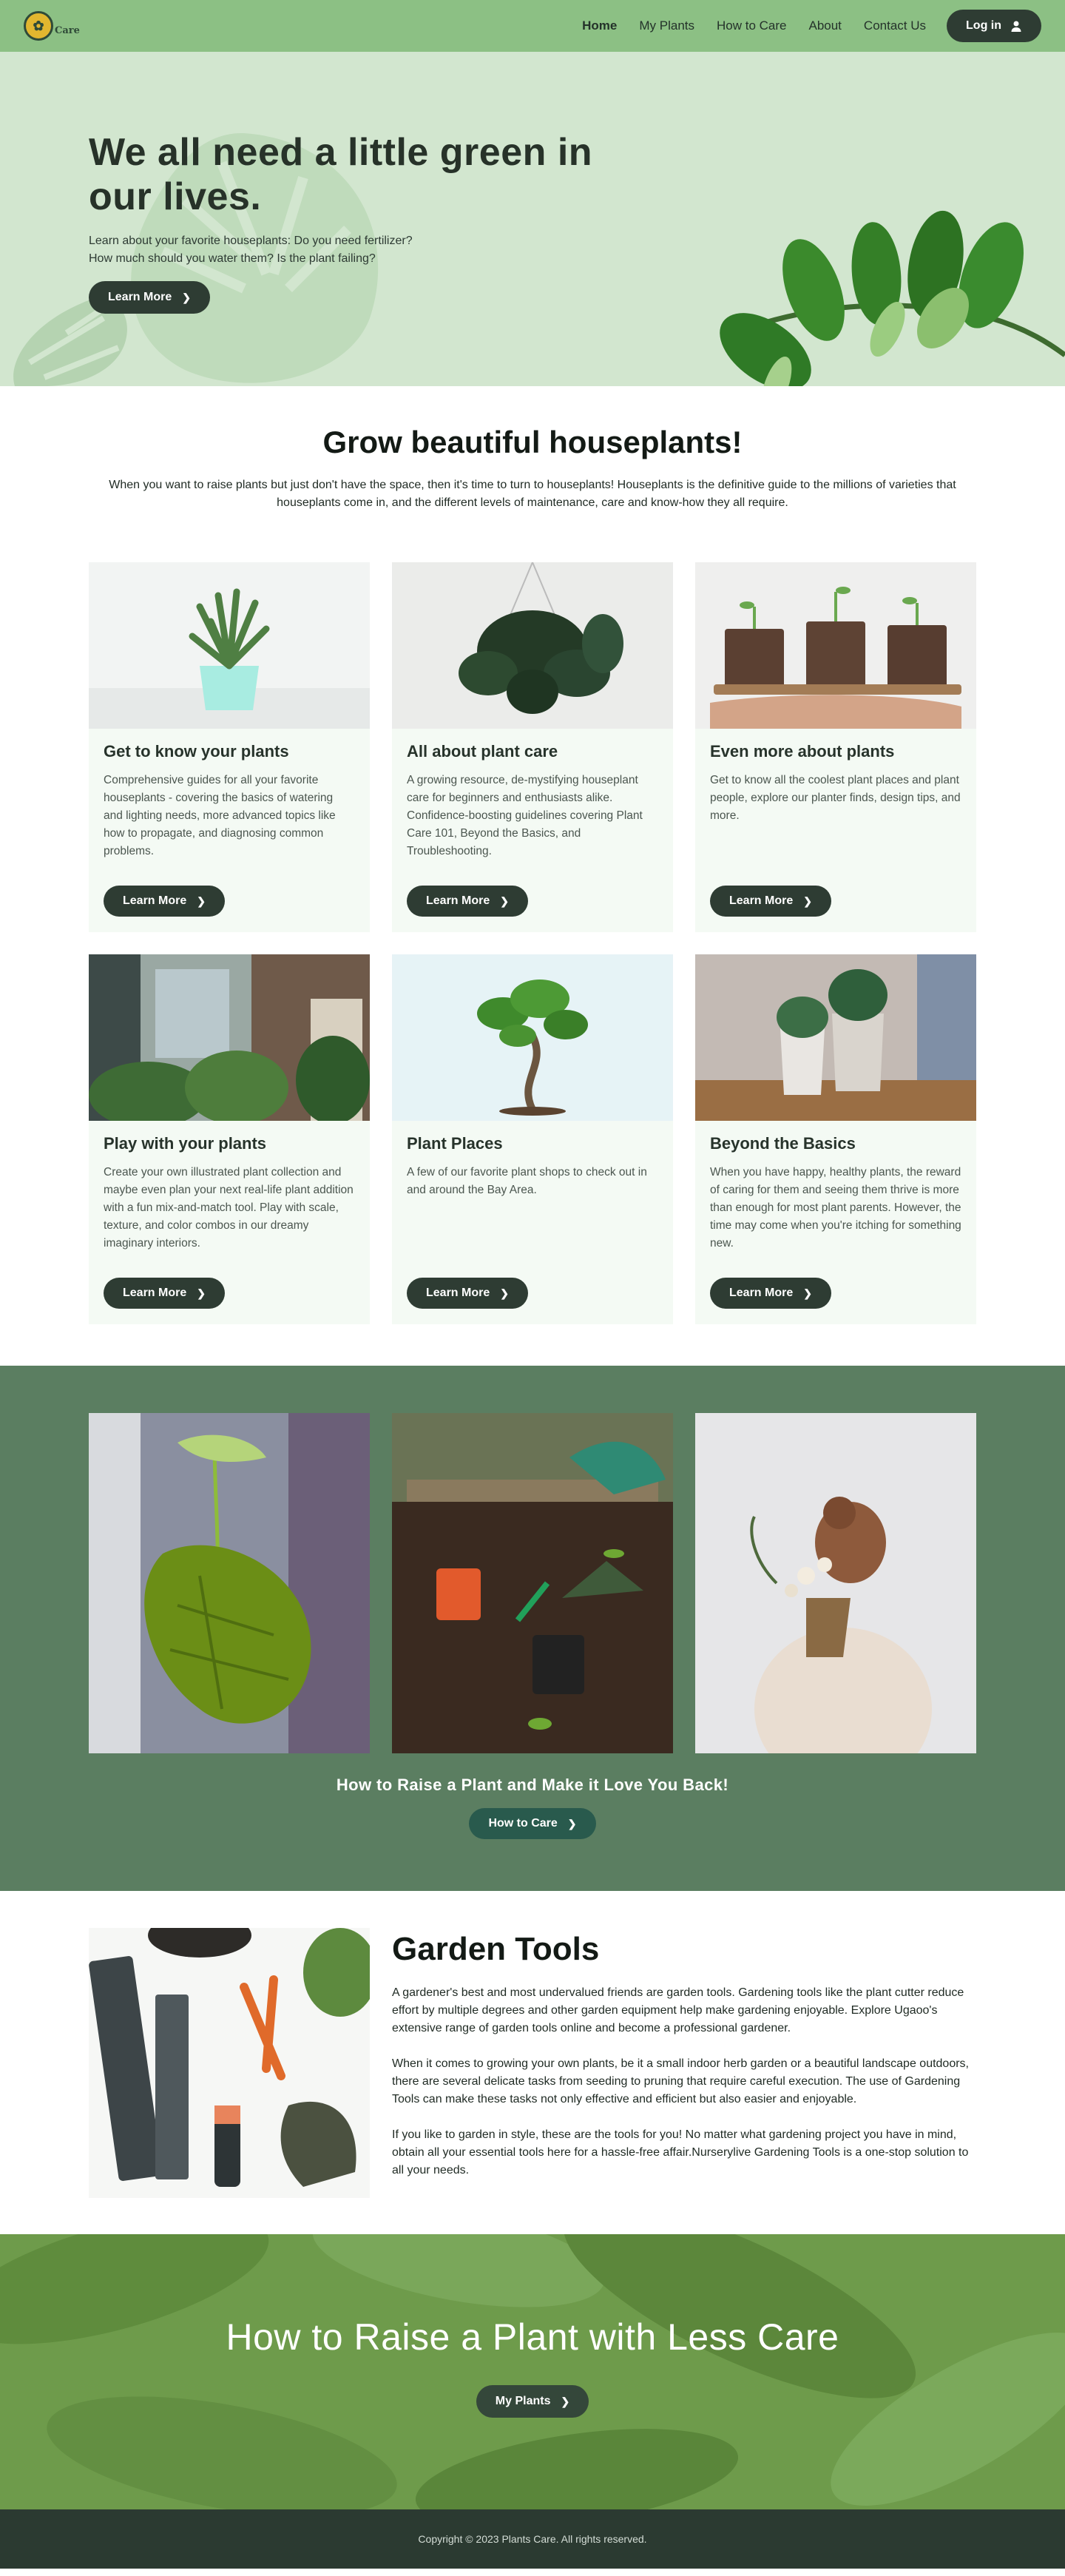 The image size is (1065, 2576). I want to click on hero-title: We all need a little green in our lives., so click(341, 174).